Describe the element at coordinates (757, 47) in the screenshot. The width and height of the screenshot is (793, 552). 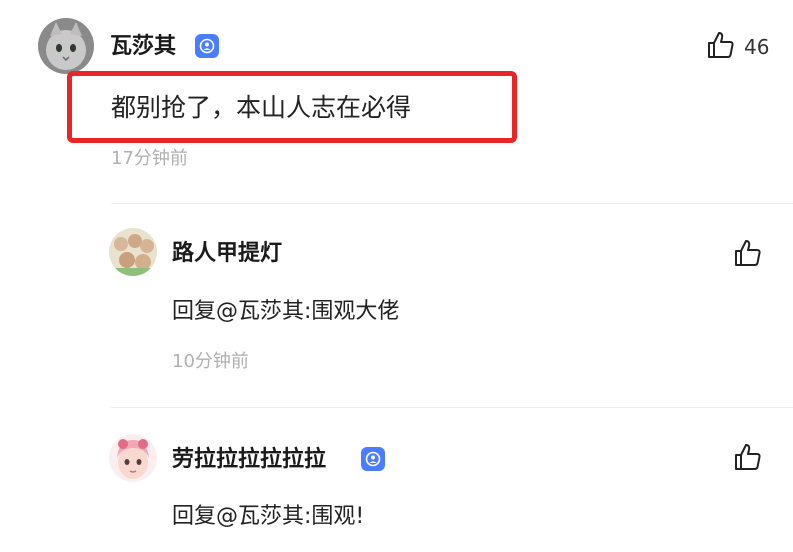
I see `like-count: 46` at that location.